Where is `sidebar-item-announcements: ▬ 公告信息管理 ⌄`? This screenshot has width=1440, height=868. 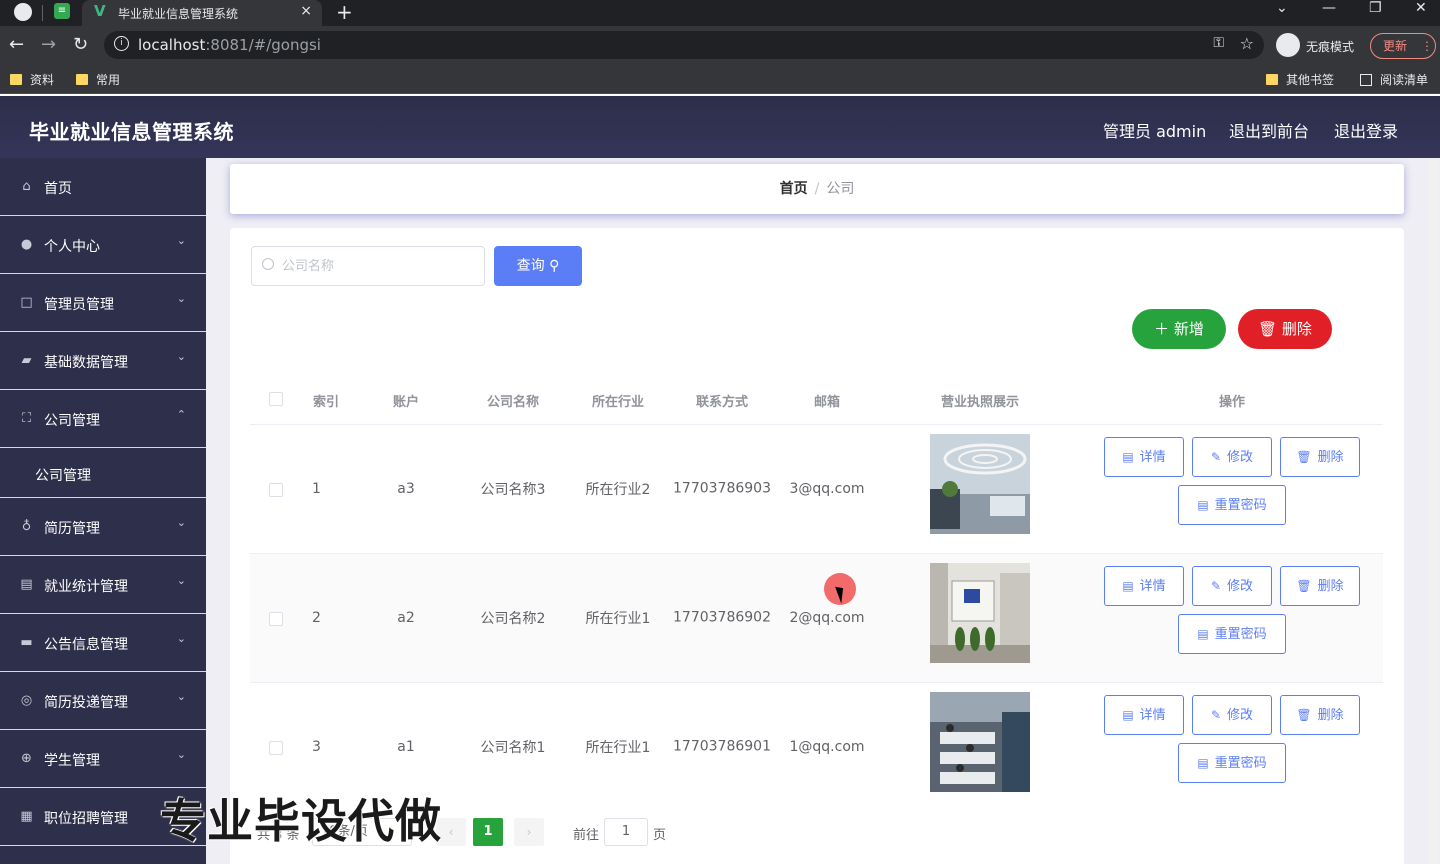 sidebar-item-announcements: ▬ 公告信息管理 ⌄ is located at coordinates (103, 643).